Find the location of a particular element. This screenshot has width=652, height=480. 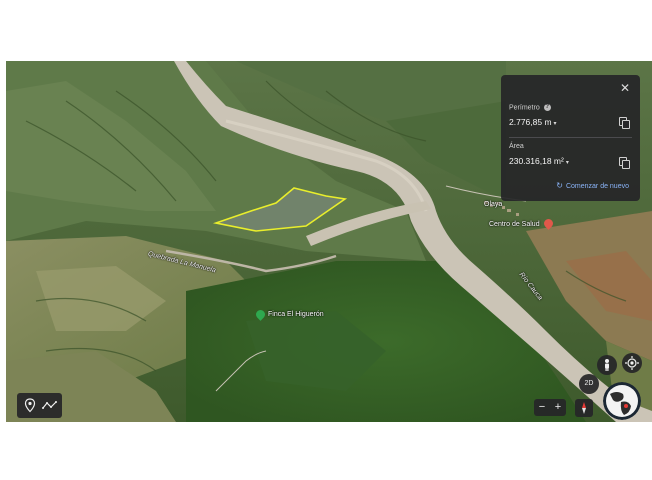

view-mode-button: 2D is located at coordinates (589, 384).